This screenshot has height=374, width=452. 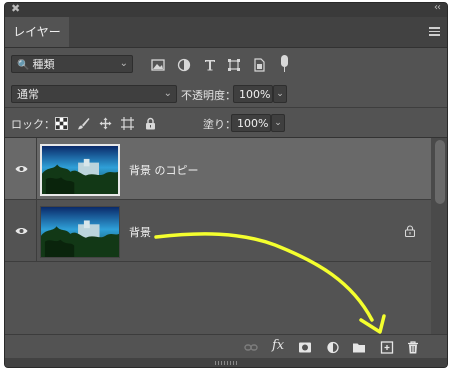 What do you see at coordinates (94, 94) in the screenshot?
I see `blend-mode-select: 通常 ⌄` at bounding box center [94, 94].